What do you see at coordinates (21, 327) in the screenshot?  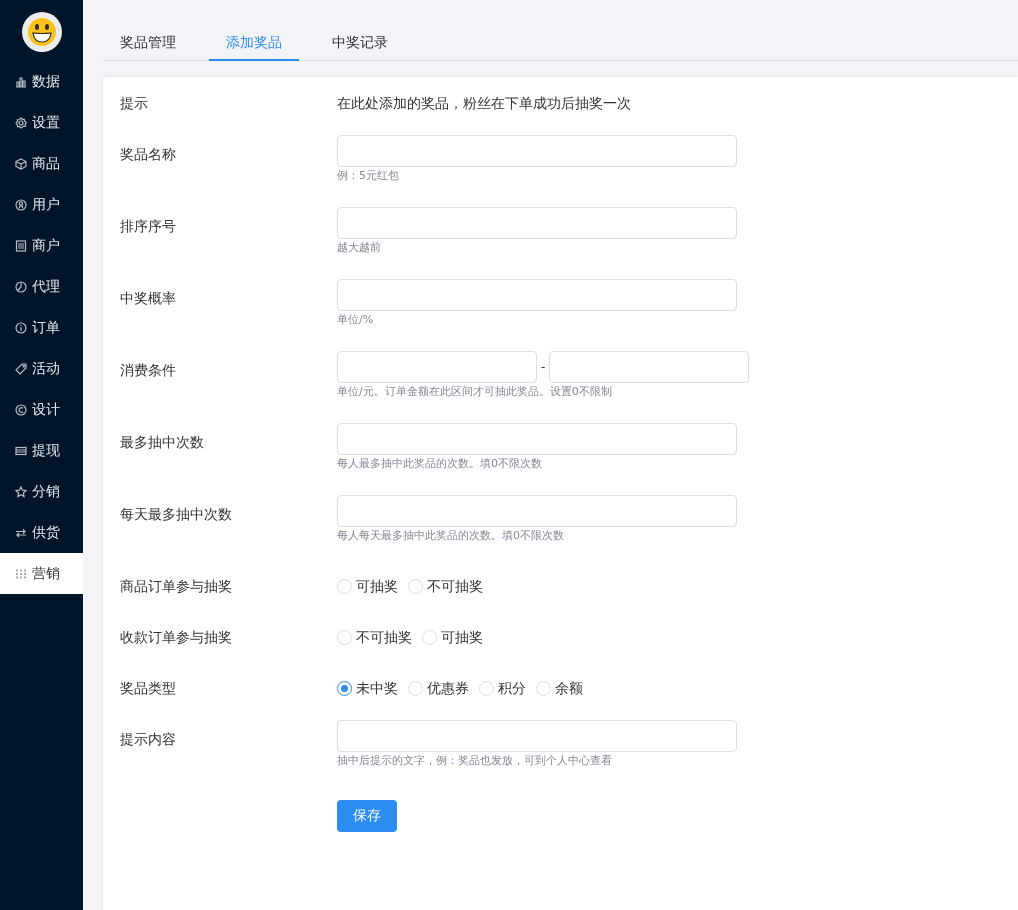 I see `info-icon` at bounding box center [21, 327].